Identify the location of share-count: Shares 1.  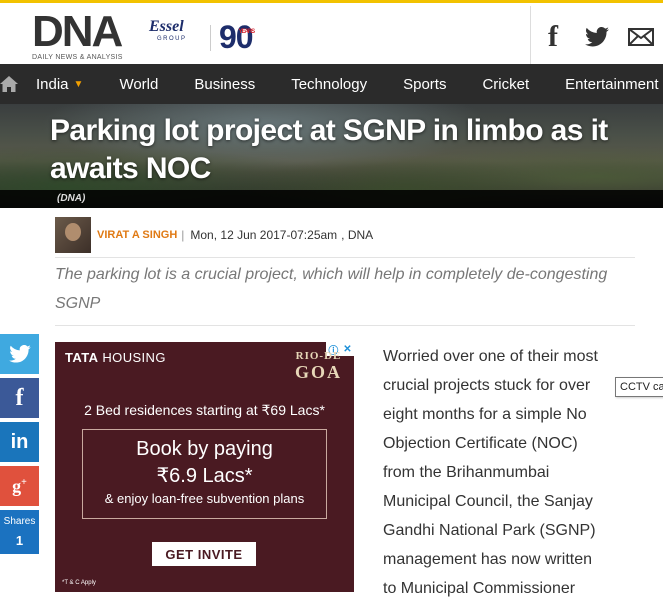
(19, 532).